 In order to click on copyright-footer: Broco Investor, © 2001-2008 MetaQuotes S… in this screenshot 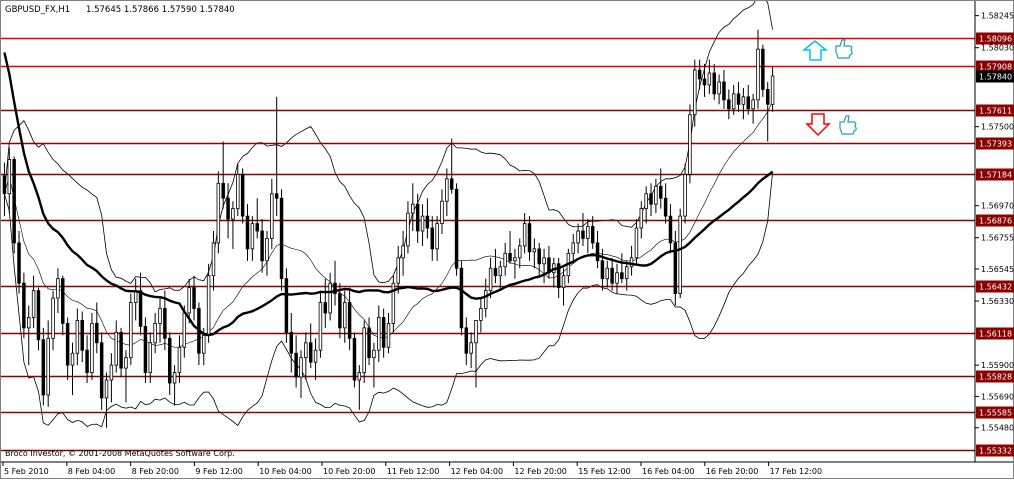, I will do `click(120, 453)`.